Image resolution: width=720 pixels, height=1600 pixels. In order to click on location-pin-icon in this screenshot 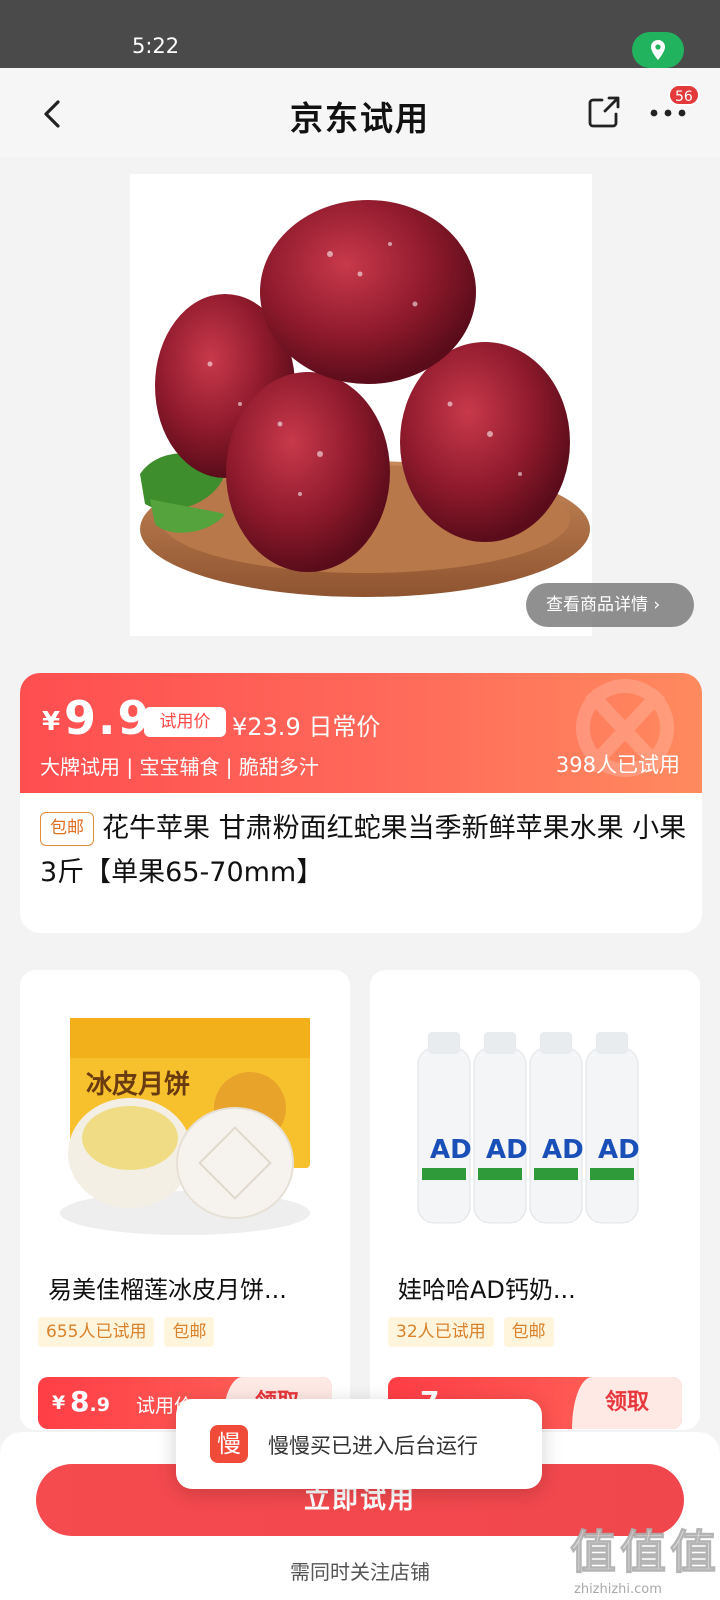, I will do `click(658, 50)`.